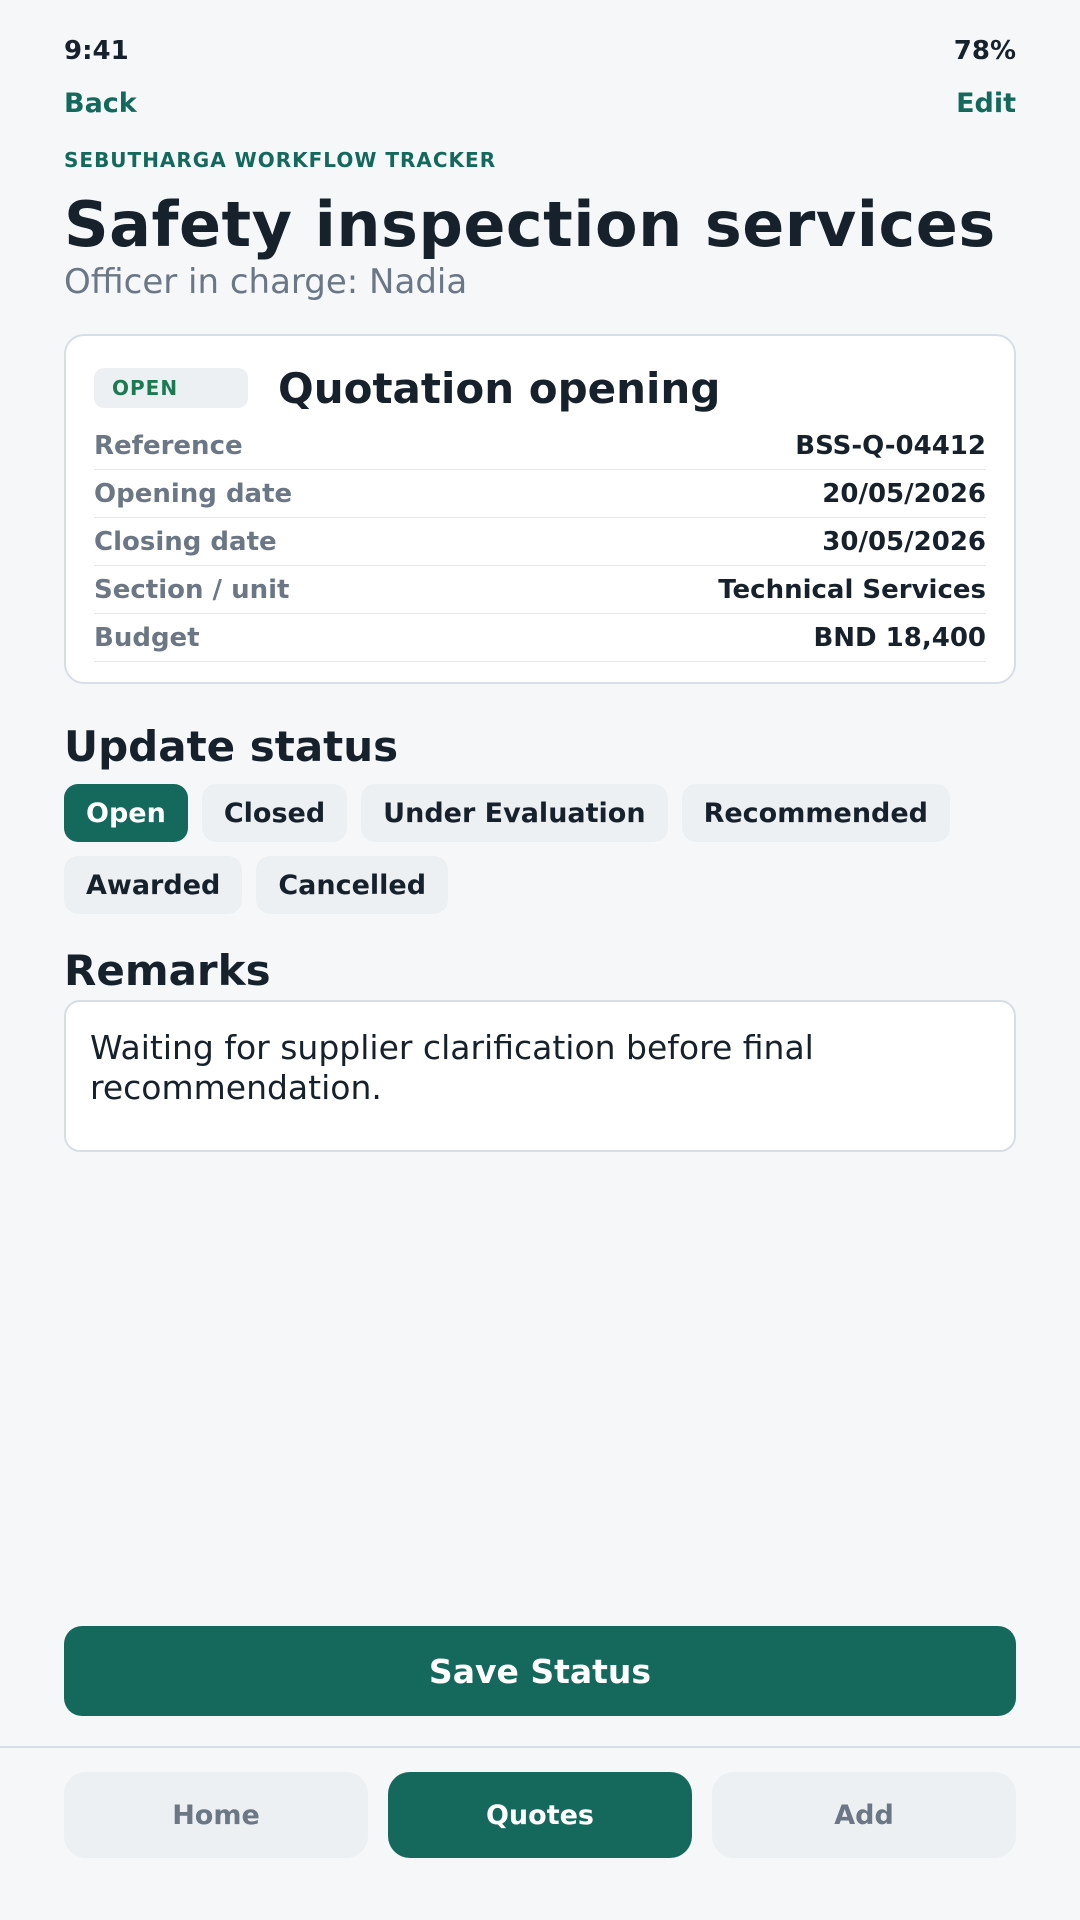 The height and width of the screenshot is (1920, 1080). Describe the element at coordinates (216, 1815) in the screenshot. I see `tab-home: Home` at that location.